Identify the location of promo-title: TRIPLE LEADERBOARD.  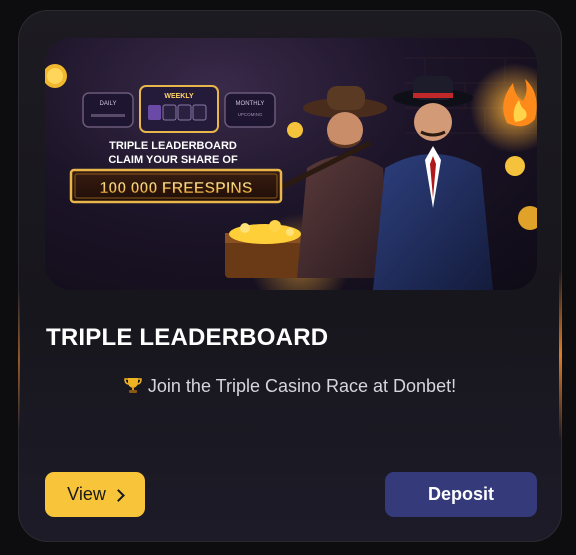
(187, 337).